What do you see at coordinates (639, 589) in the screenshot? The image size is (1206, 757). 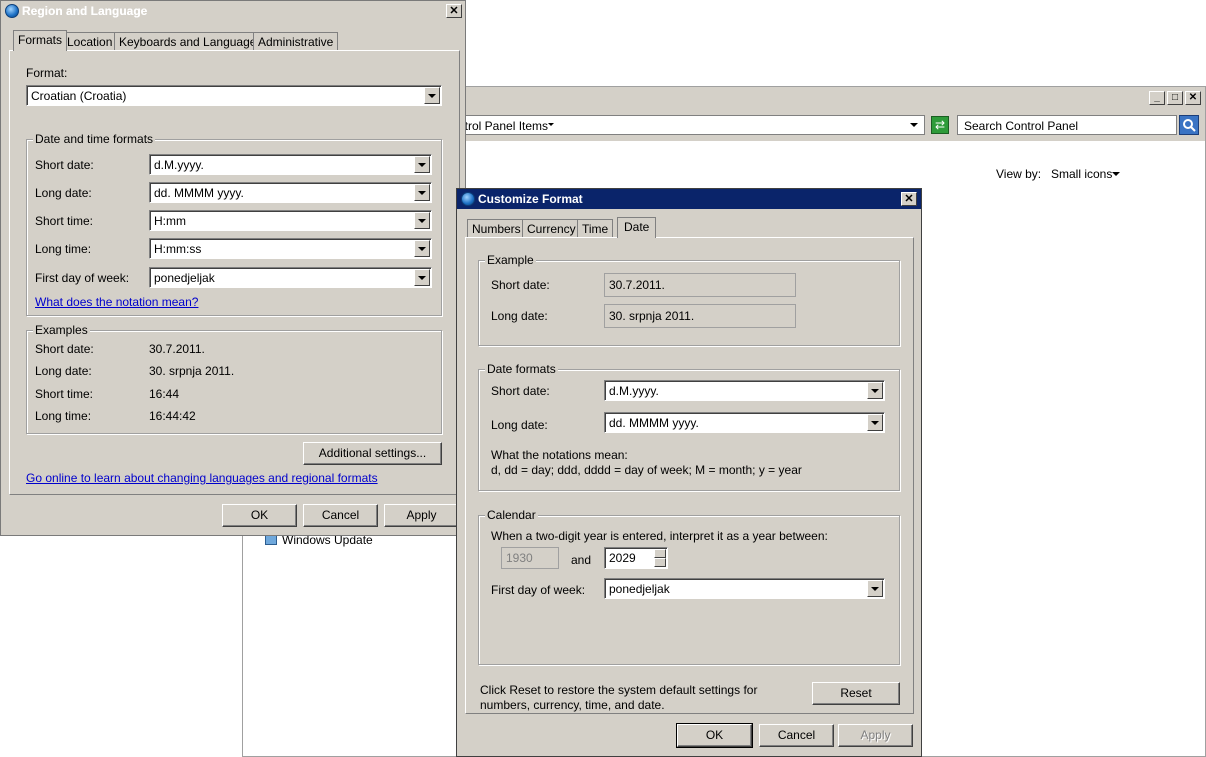 I see `calendar-first-day-value: ponedjeljak` at bounding box center [639, 589].